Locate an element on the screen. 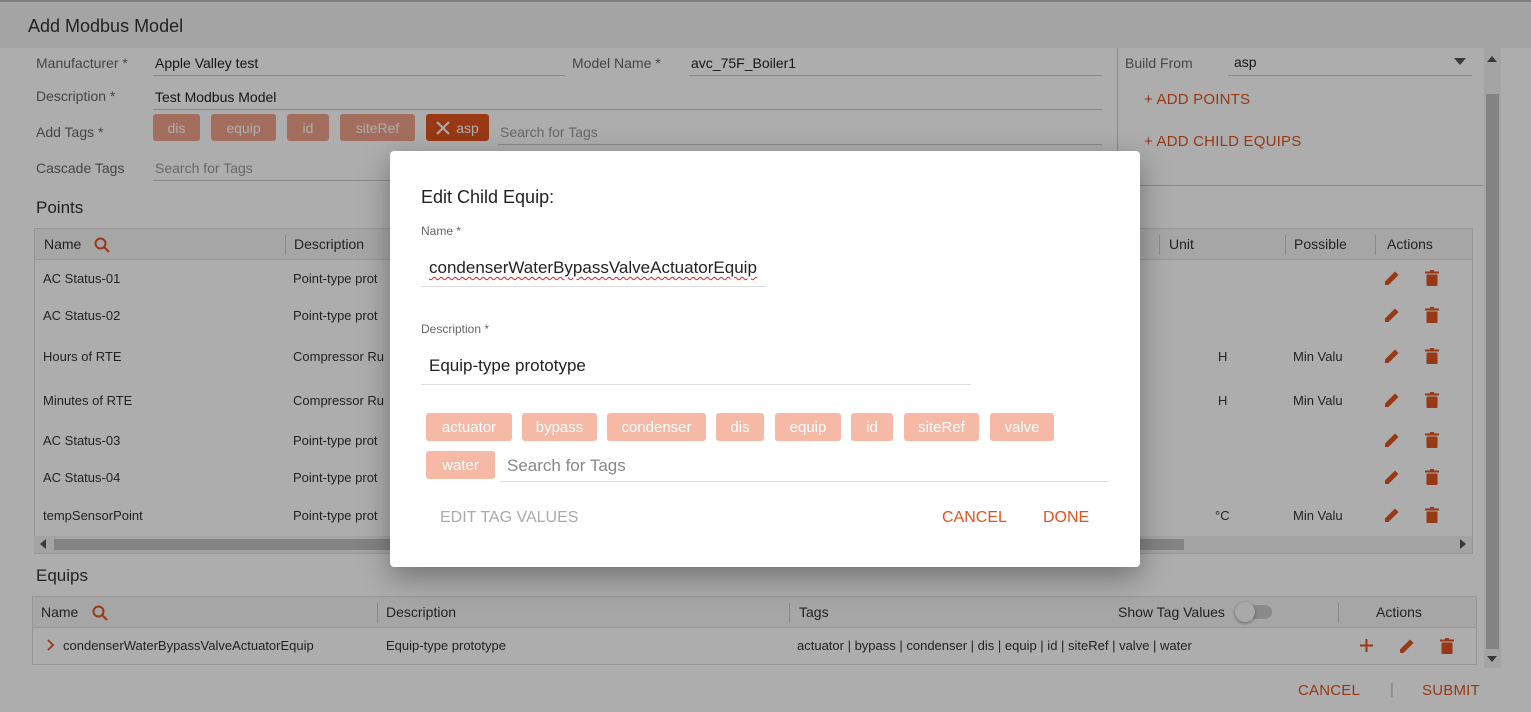  tag-chip: id is located at coordinates (872, 427).